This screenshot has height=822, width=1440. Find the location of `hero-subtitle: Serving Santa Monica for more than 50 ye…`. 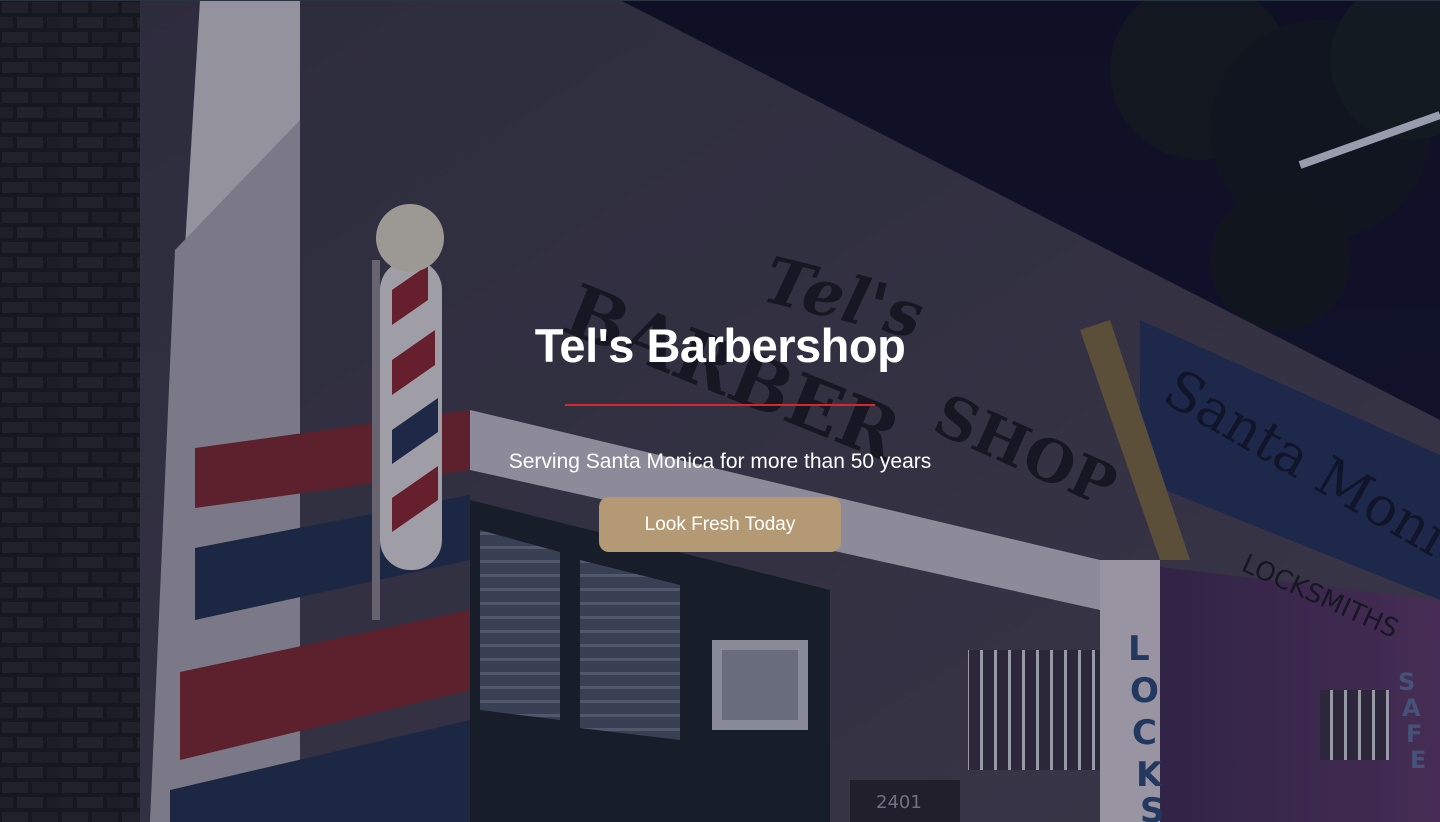

hero-subtitle: Serving Santa Monica for more than 50 ye… is located at coordinates (720, 461).